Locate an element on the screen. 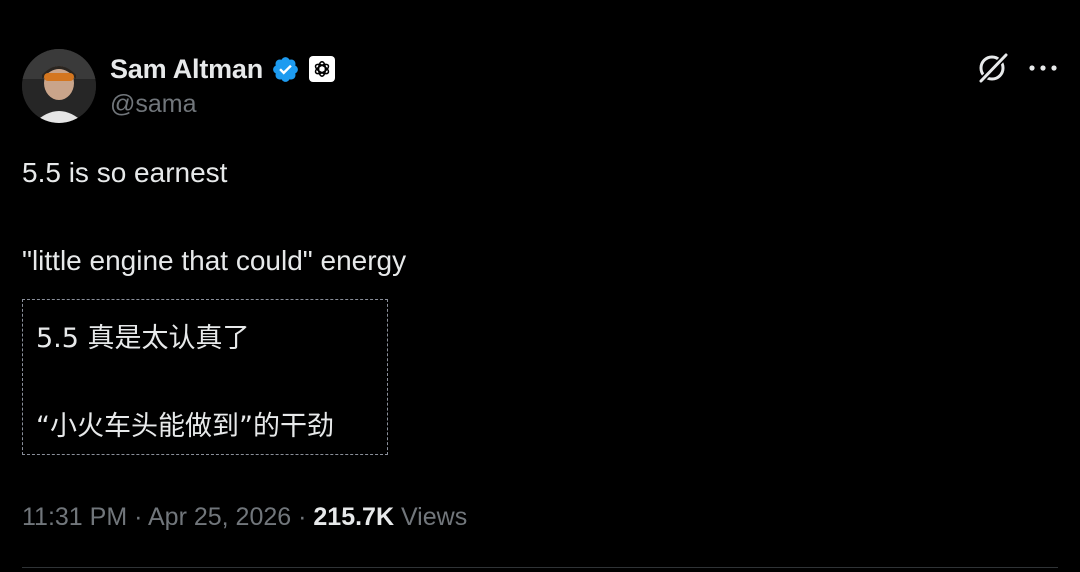 The height and width of the screenshot is (572, 1080). verified-badge-icon is located at coordinates (285, 69).